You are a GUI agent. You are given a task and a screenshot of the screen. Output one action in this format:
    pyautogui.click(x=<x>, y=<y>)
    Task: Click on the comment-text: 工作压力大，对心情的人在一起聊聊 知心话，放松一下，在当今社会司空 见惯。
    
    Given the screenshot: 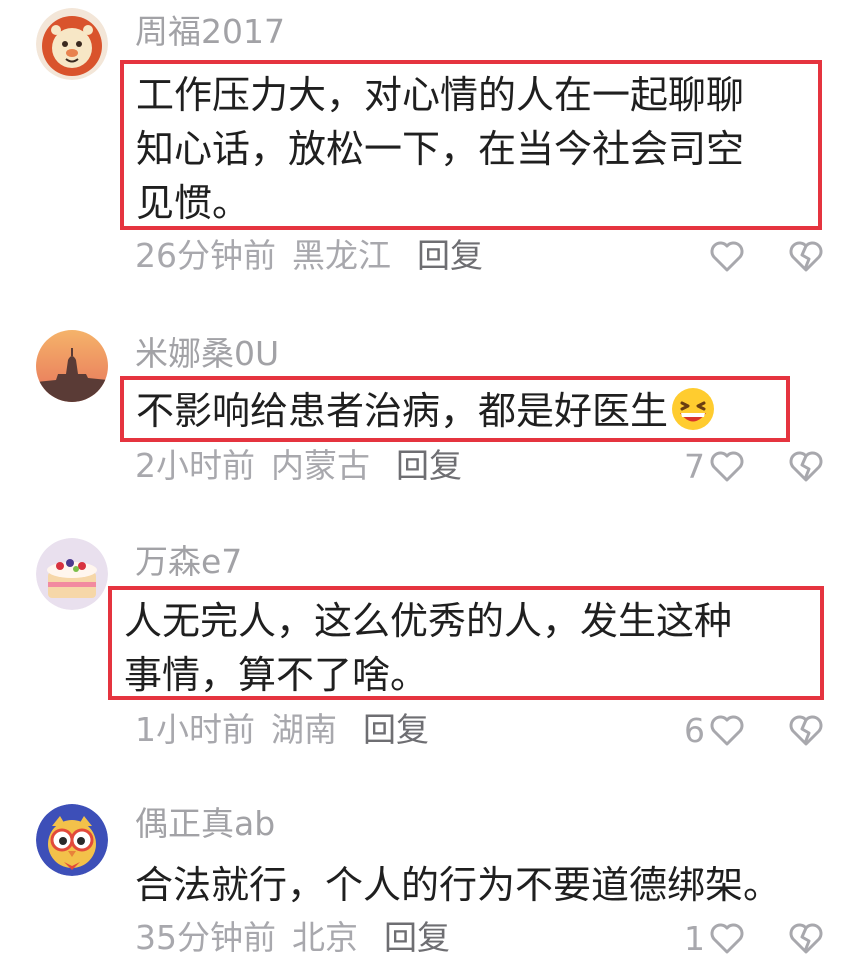 What is the action you would take?
    pyautogui.click(x=471, y=145)
    